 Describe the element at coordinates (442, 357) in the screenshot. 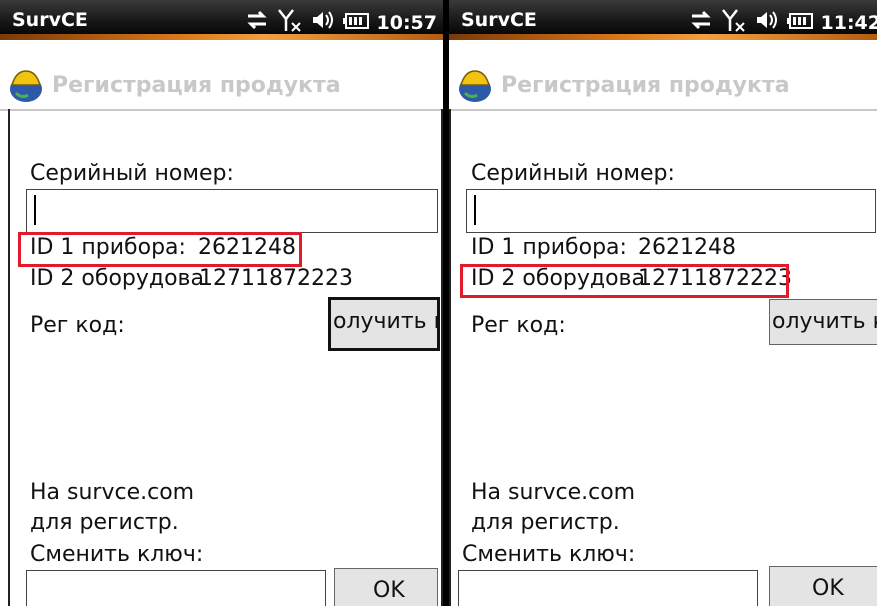

I see `frame-border-right` at that location.